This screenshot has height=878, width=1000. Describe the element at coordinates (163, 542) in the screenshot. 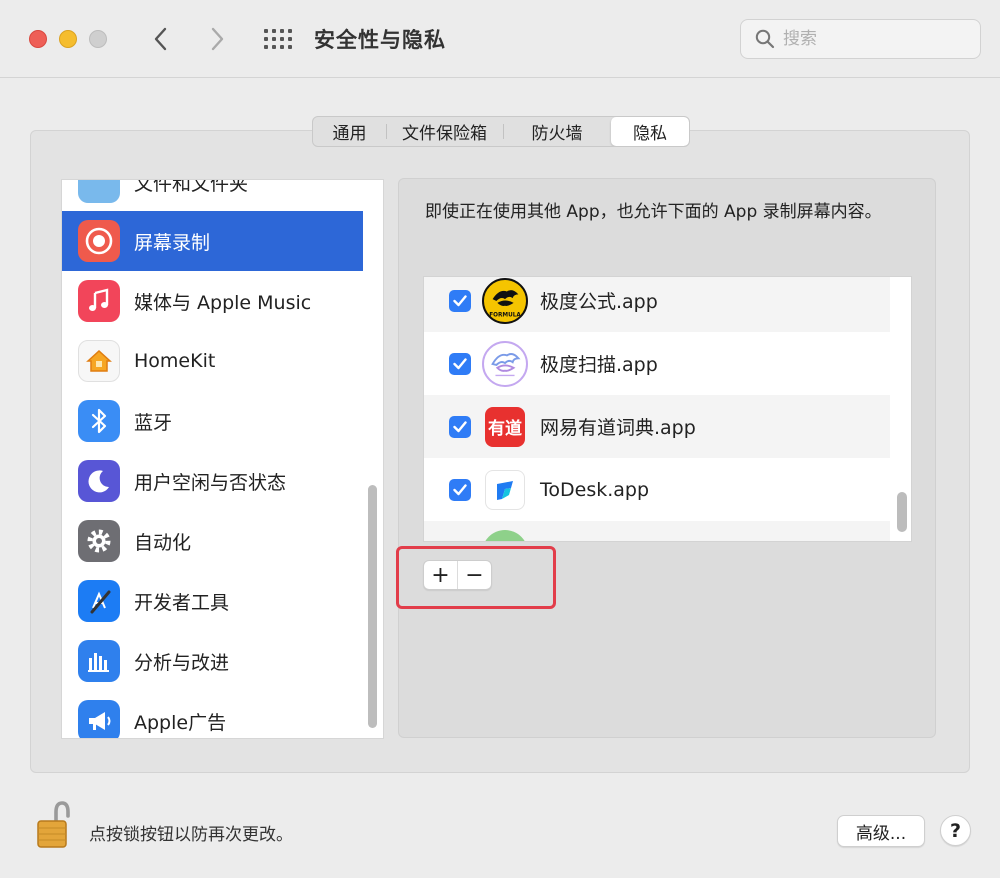

I see `sidebar-item-label: 自动化` at that location.